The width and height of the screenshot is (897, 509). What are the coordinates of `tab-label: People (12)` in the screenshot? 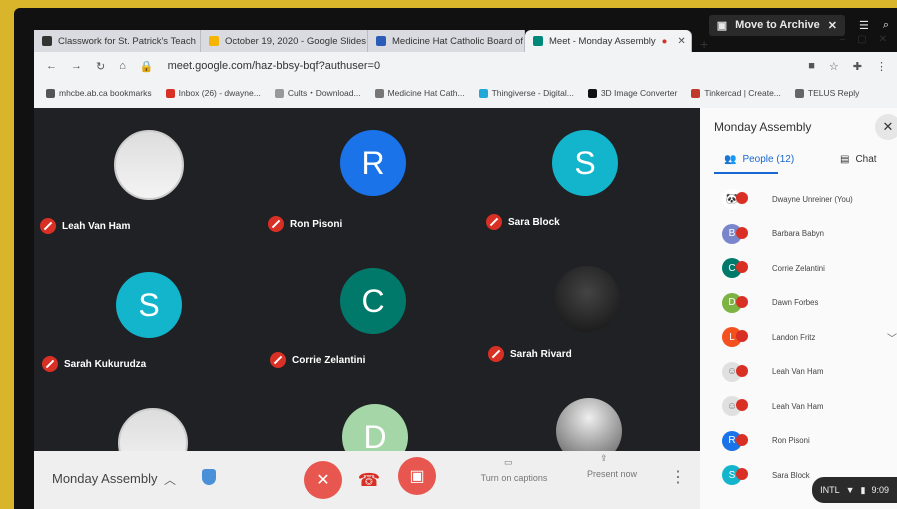 It's located at (768, 159).